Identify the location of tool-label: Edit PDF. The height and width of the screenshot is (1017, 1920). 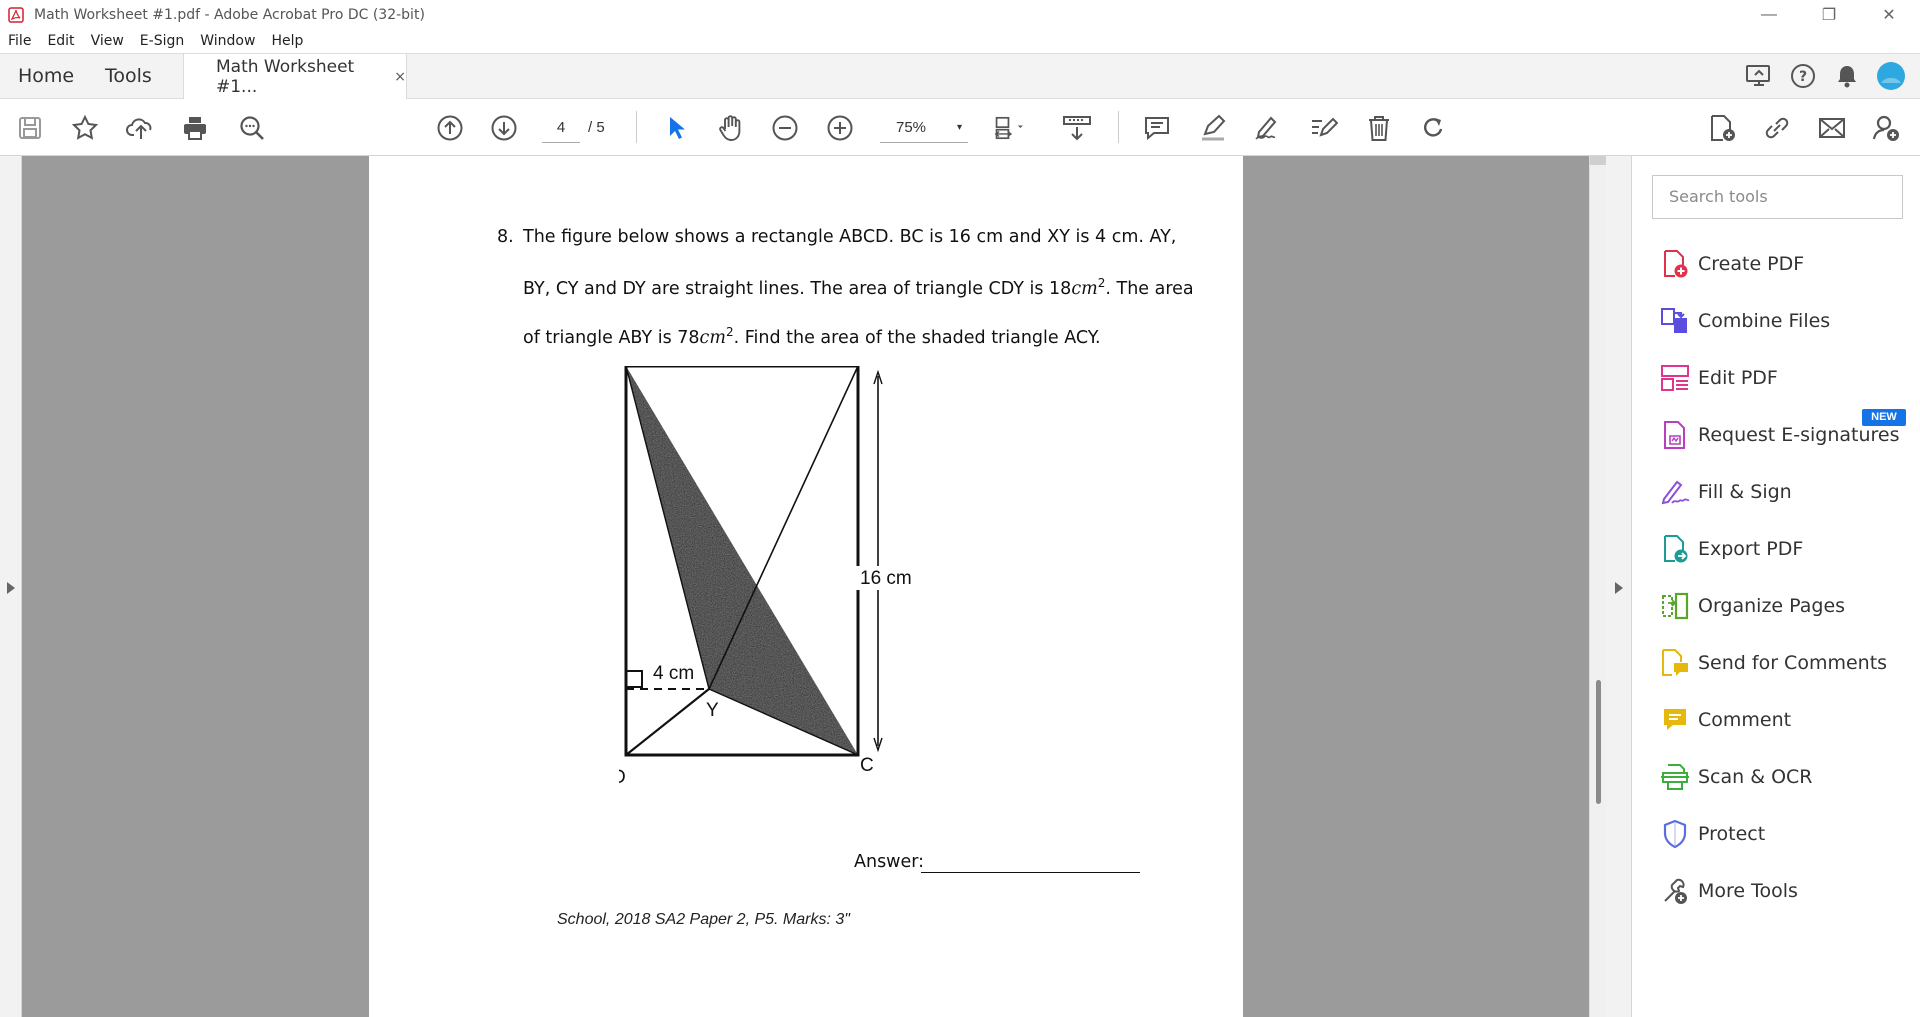
(1738, 378).